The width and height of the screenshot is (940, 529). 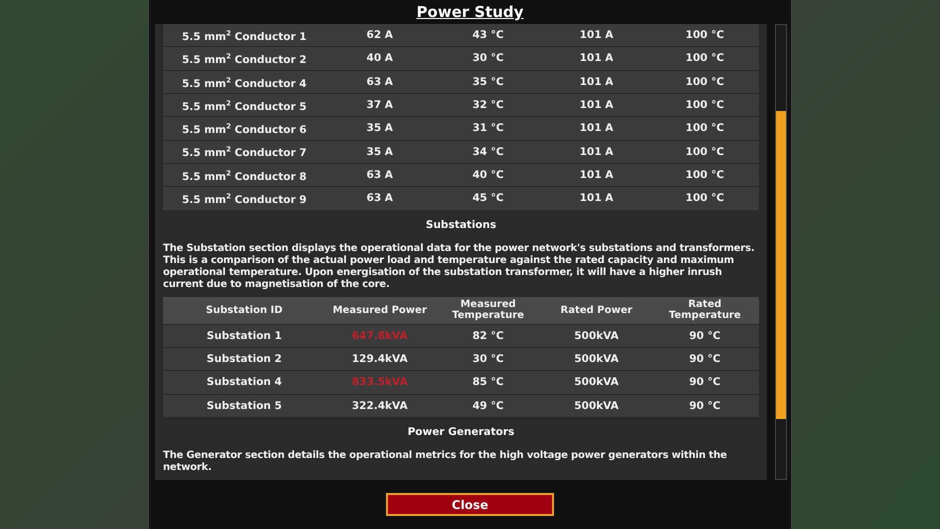 What do you see at coordinates (244, 105) in the screenshot?
I see `table-cell-text: 5.5 mm$^{2}$ Conductor 5` at bounding box center [244, 105].